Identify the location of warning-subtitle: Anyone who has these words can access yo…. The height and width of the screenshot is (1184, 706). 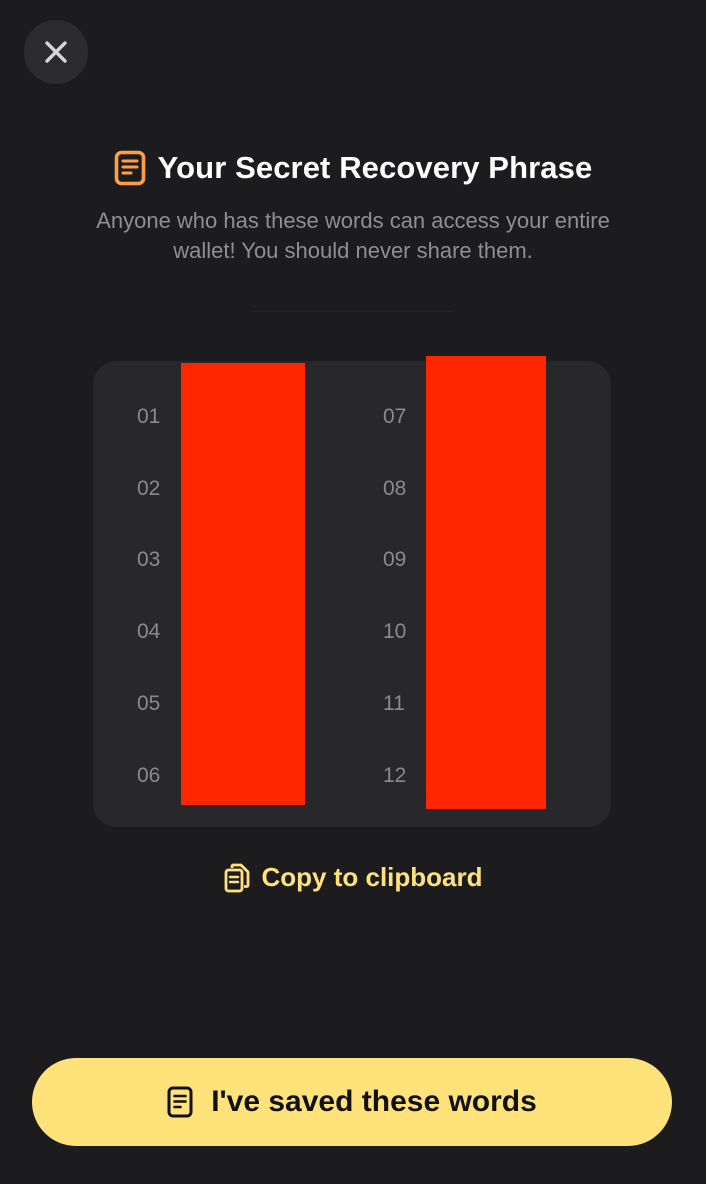
(353, 236).